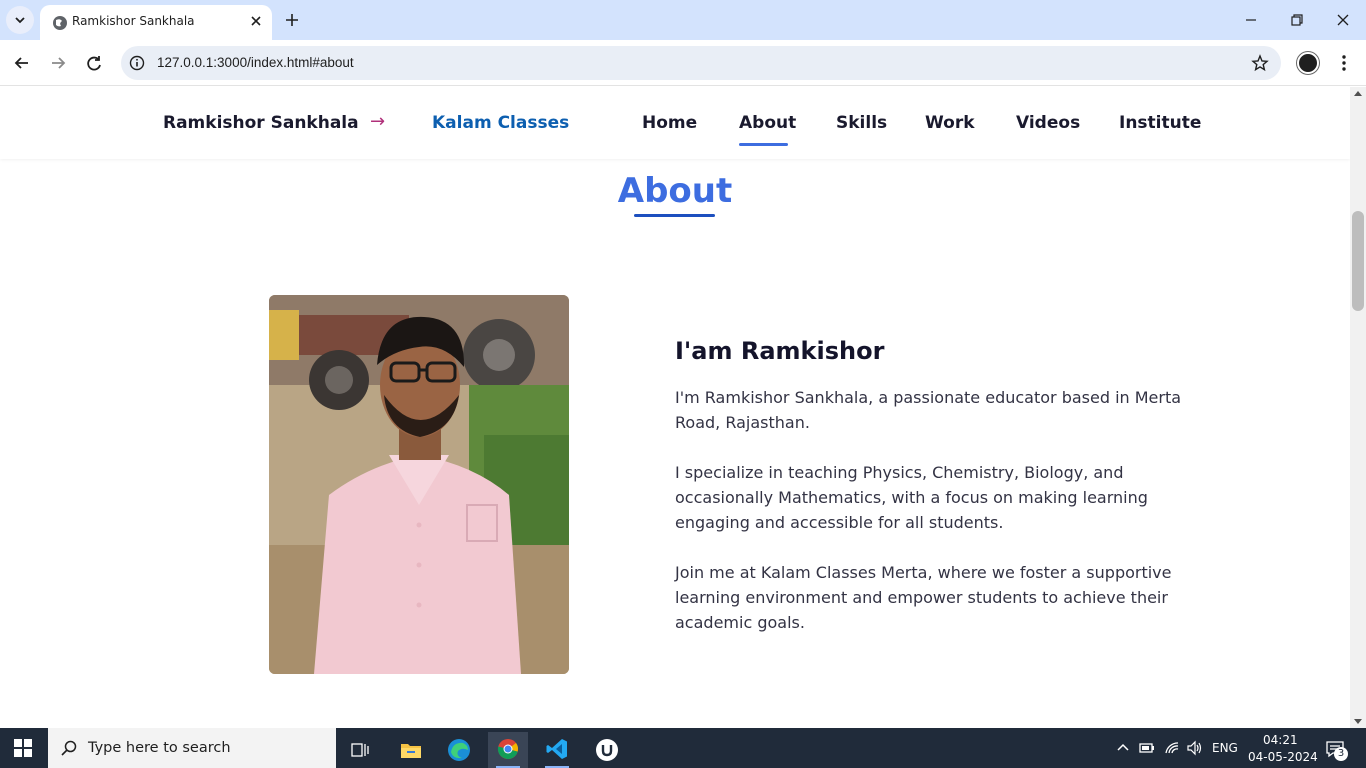  I want to click on browser-toolbar: 127.0.0.1:3000/index.html#about, so click(683, 63).